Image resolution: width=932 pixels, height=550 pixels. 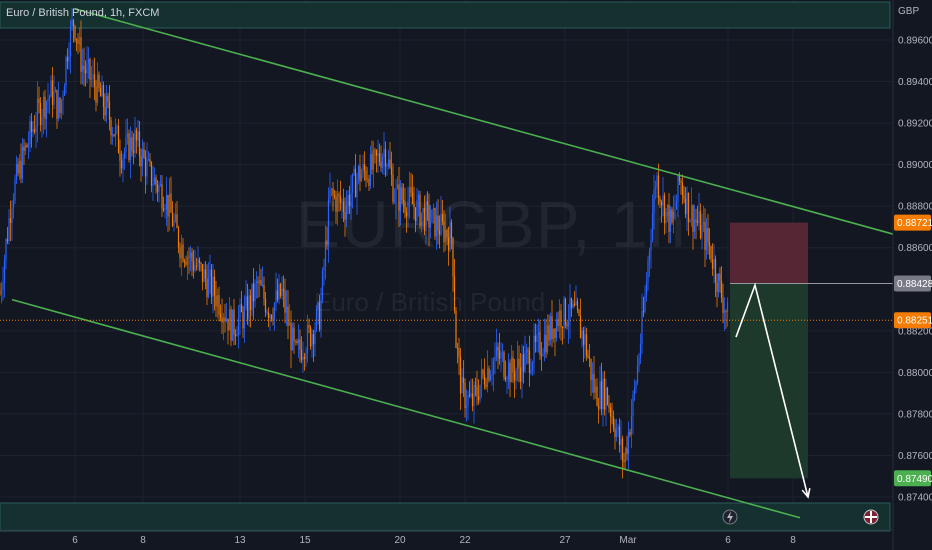 I want to click on price-tick-label: 0.87800, so click(x=915, y=414).